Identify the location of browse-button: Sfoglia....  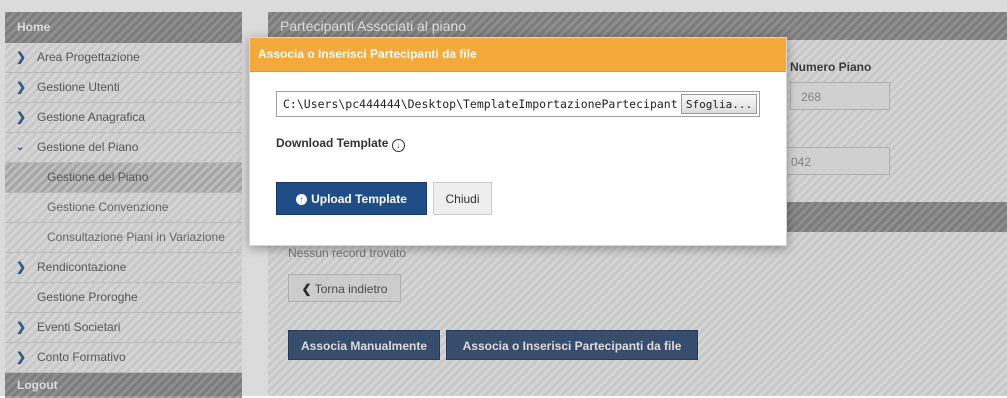
(719, 104).